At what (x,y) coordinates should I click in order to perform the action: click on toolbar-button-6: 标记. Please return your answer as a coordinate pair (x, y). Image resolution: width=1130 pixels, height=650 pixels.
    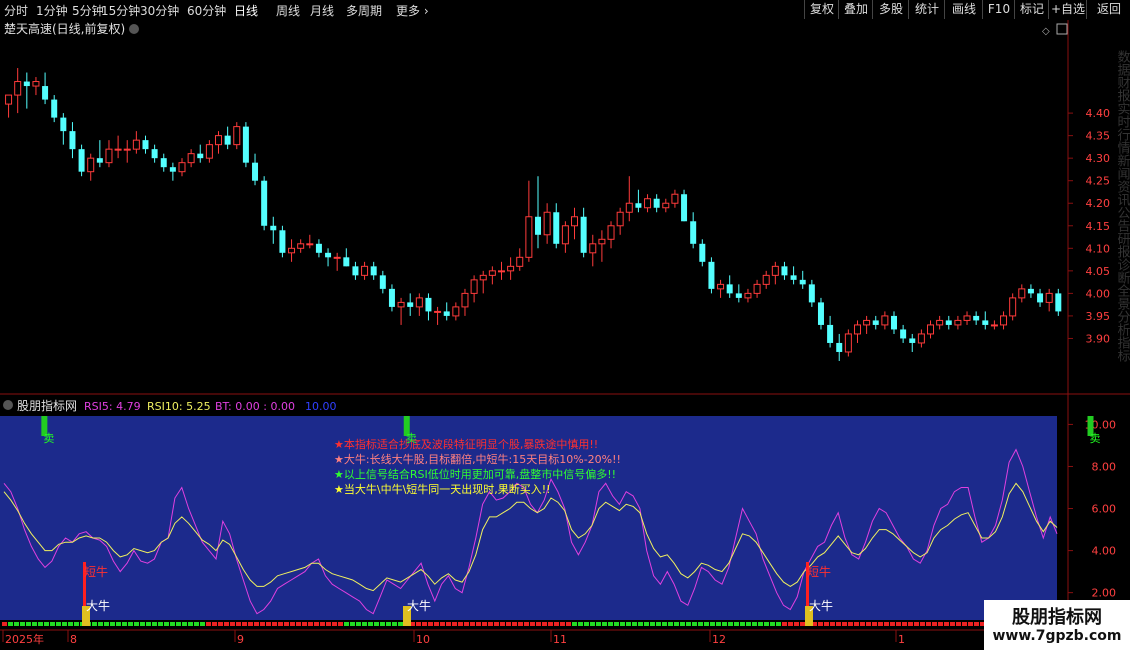
    Looking at the image, I should click on (1031, 9).